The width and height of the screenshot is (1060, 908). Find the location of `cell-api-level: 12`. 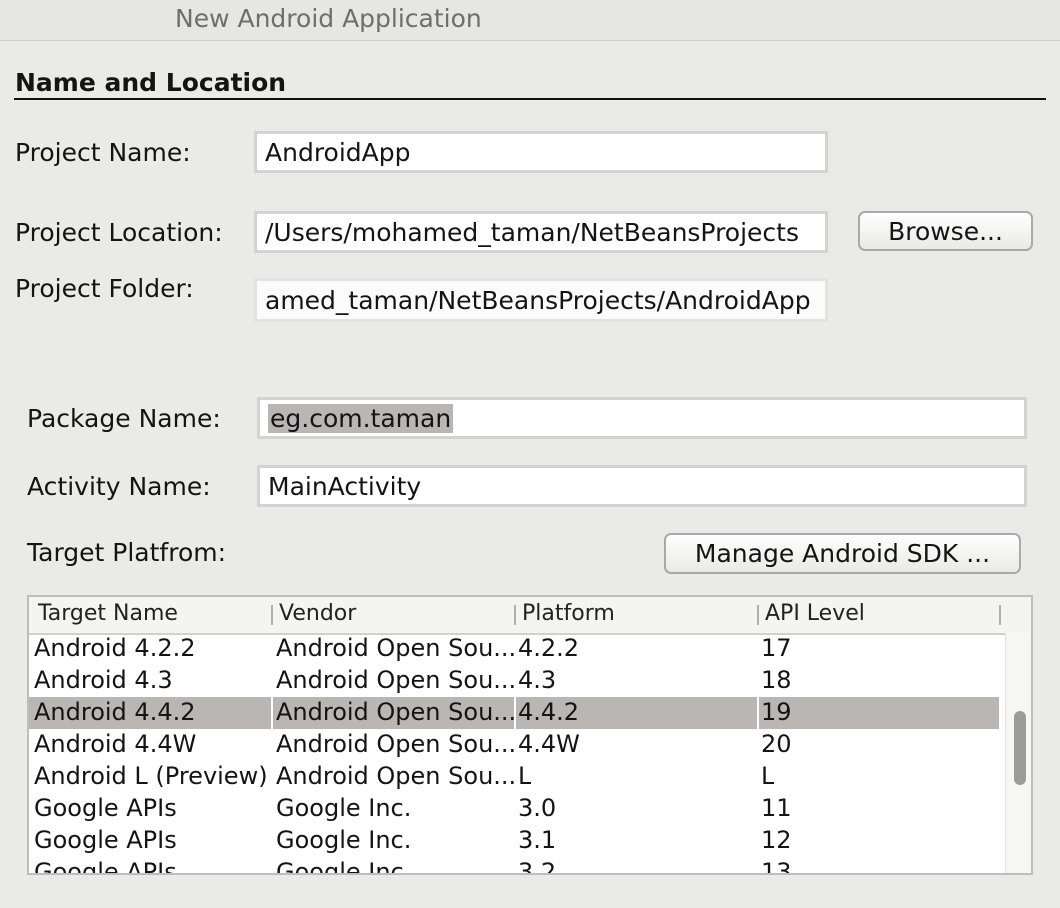

cell-api-level: 12 is located at coordinates (776, 840).